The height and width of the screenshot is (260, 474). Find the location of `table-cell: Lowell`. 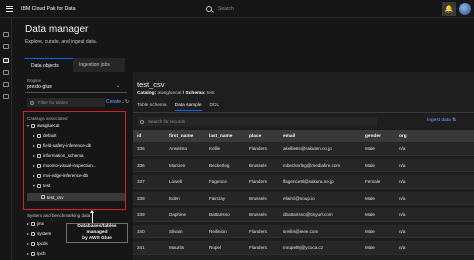

table-cell: Lowell is located at coordinates (176, 181).